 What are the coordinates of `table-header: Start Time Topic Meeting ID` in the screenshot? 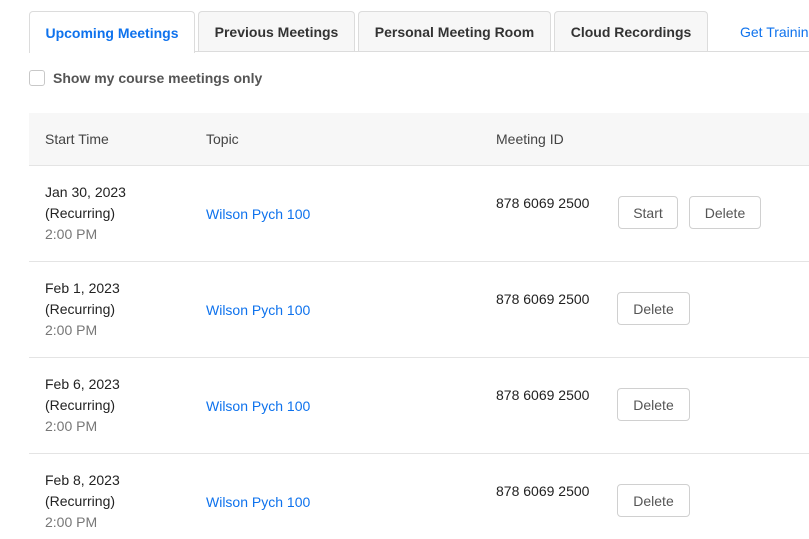 It's located at (419, 139).